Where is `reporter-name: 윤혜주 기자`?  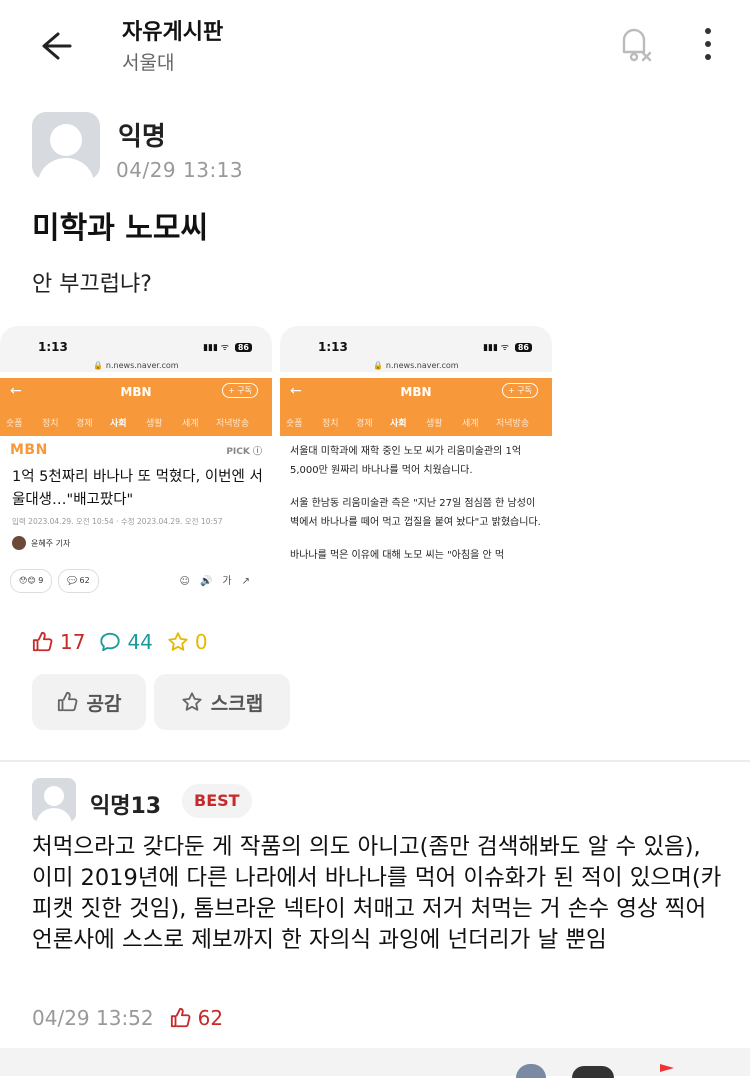
reporter-name: 윤혜주 기자 is located at coordinates (51, 543).